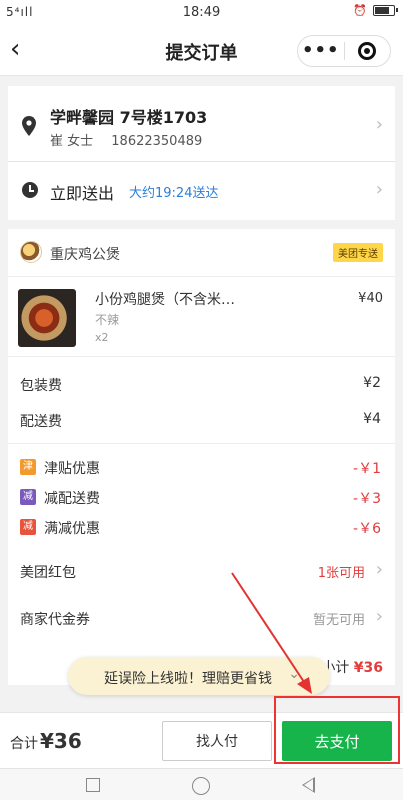 The image size is (403, 800). I want to click on item-price: ¥40, so click(370, 298).